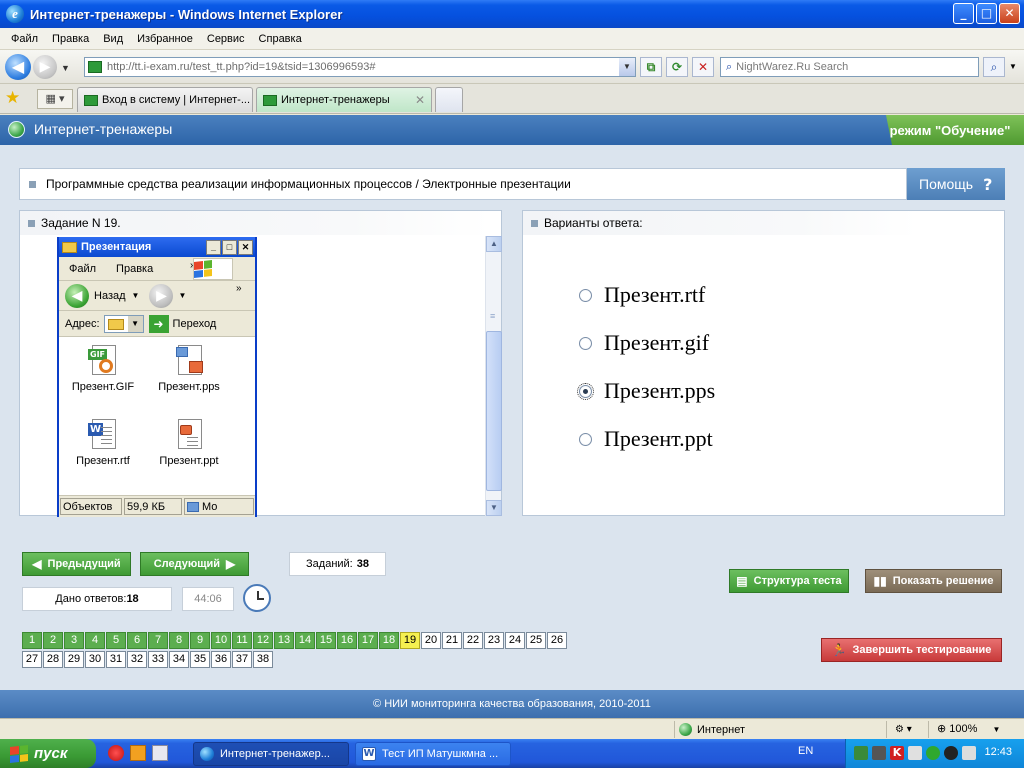 The image size is (1024, 768). Describe the element at coordinates (344, 99) in the screenshot. I see `tab-trainers: Интернет-тренажеры ✕` at that location.